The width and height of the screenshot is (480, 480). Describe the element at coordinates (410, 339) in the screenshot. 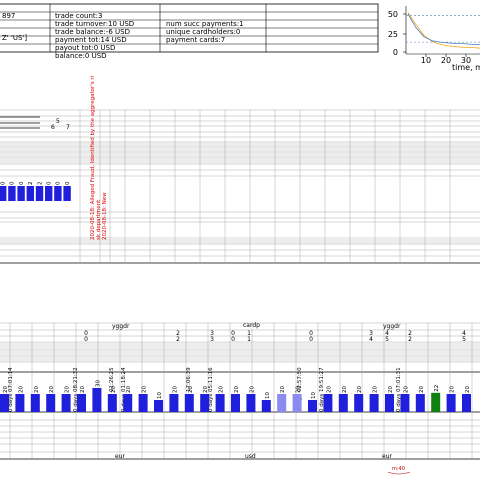

I see `row-value: 2` at that location.